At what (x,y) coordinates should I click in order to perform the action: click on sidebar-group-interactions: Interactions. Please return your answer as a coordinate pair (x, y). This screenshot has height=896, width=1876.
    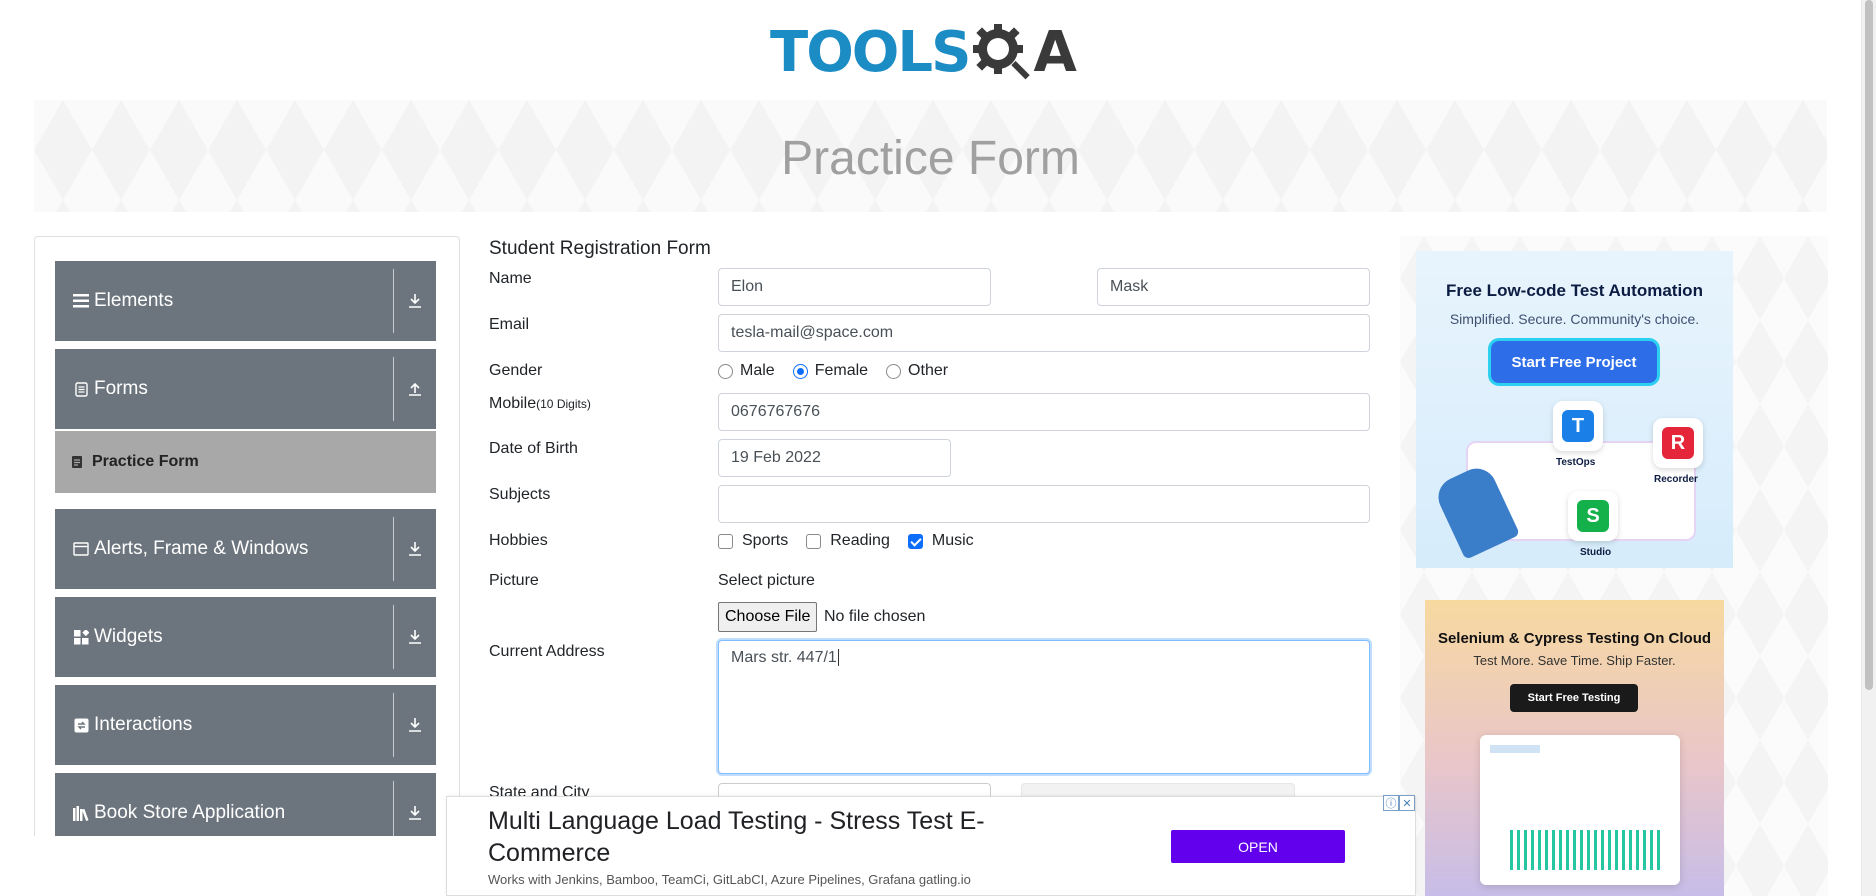
    Looking at the image, I should click on (245, 725).